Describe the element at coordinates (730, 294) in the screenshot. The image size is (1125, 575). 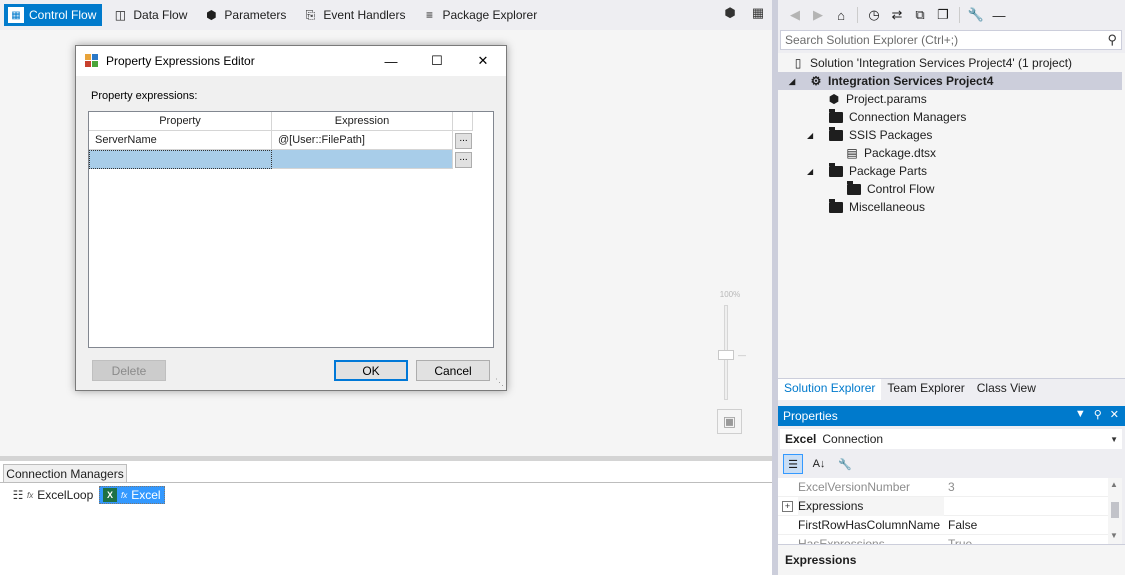
I see `zoom-level-label: 100%` at that location.